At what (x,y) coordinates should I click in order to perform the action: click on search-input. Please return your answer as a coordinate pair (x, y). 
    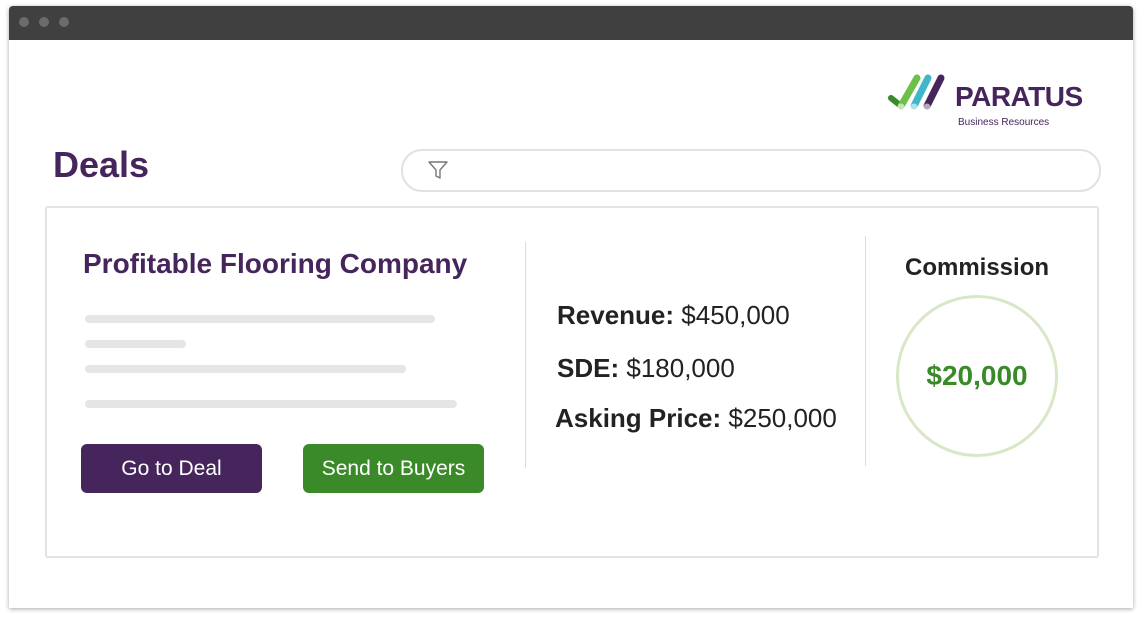
    Looking at the image, I should click on (771, 171).